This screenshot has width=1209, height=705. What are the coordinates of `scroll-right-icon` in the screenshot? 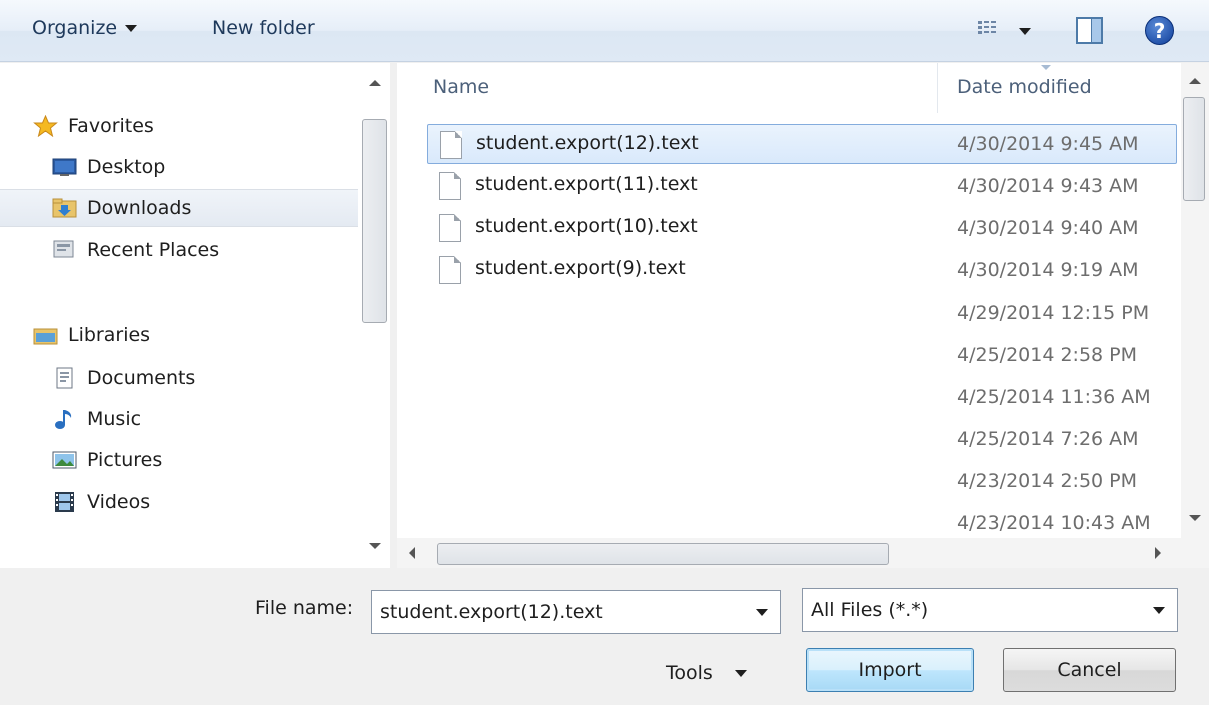 It's located at (1158, 553).